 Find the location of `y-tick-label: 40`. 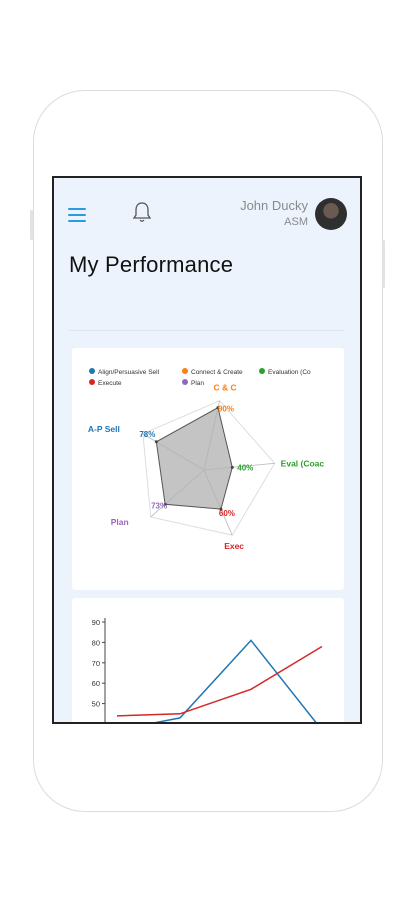

y-tick-label: 40 is located at coordinates (96, 722).